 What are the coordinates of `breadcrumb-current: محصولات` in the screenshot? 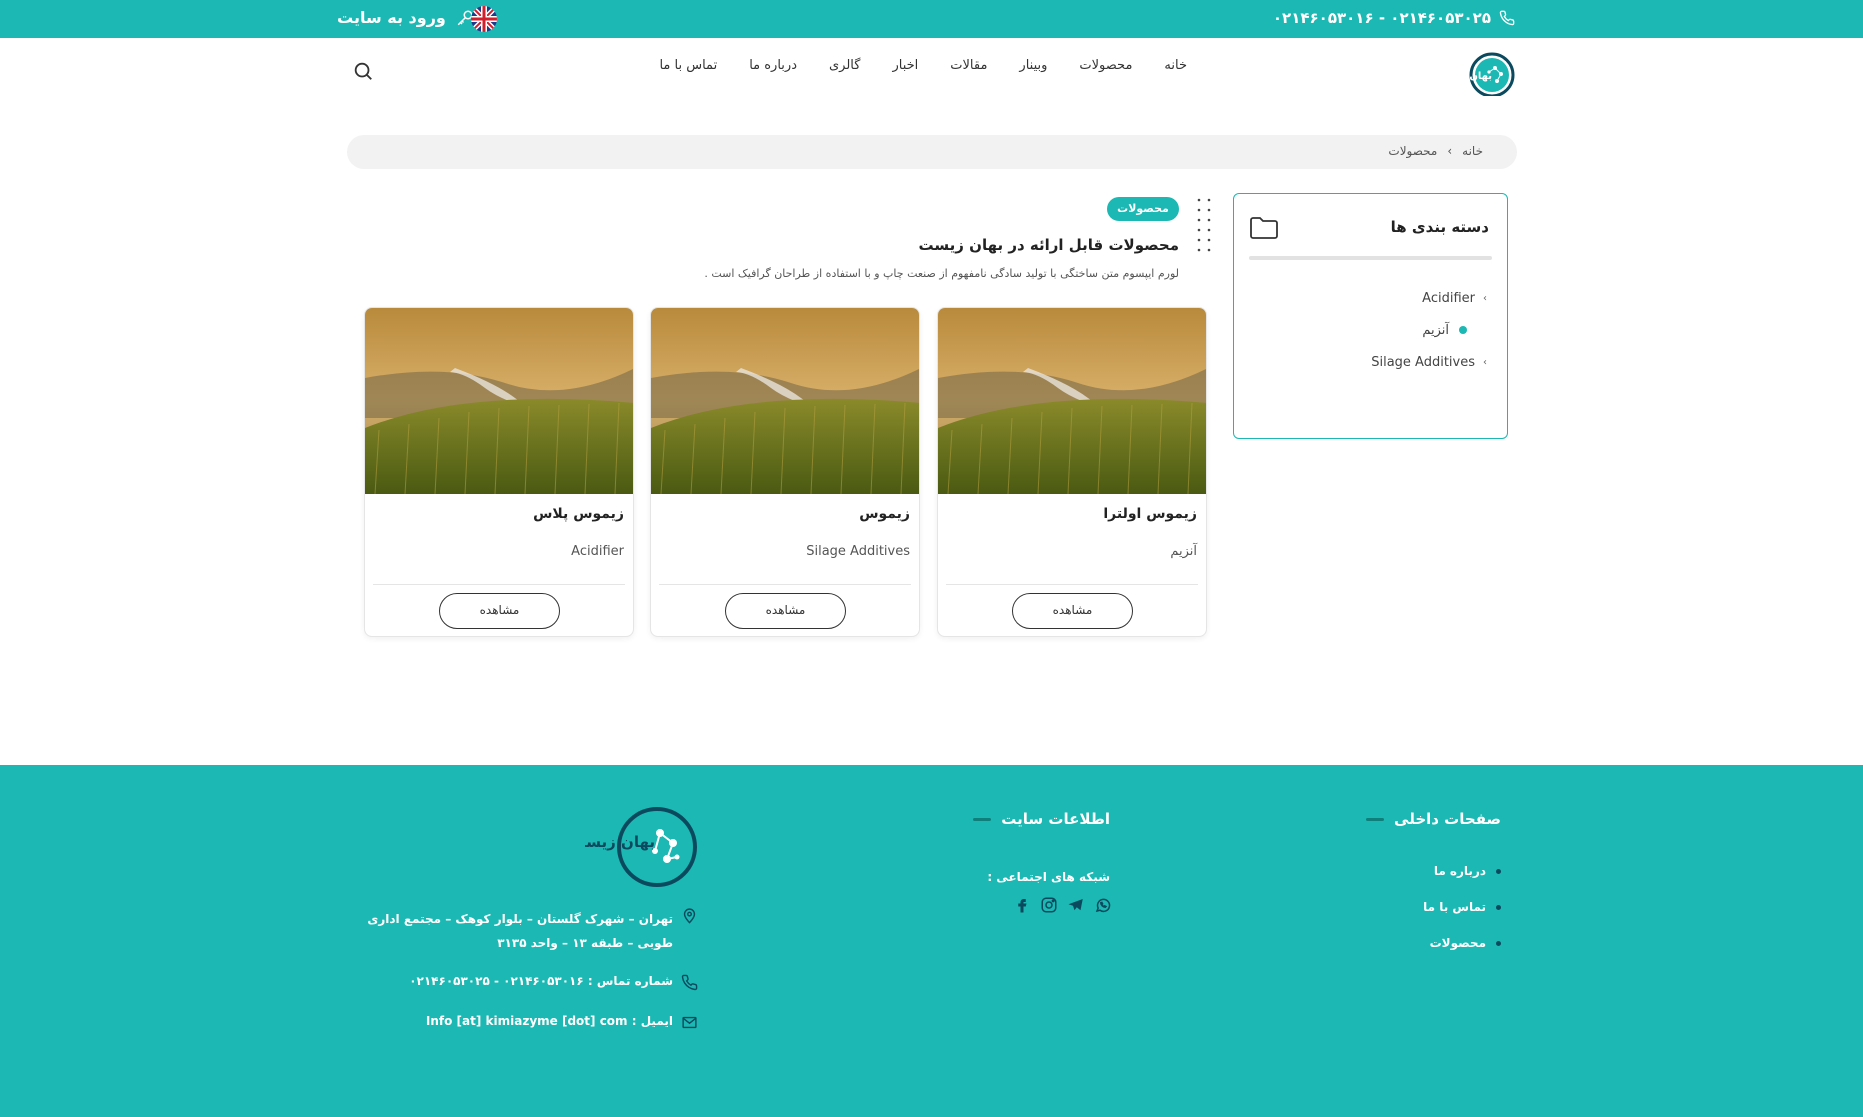 It's located at (1413, 151).